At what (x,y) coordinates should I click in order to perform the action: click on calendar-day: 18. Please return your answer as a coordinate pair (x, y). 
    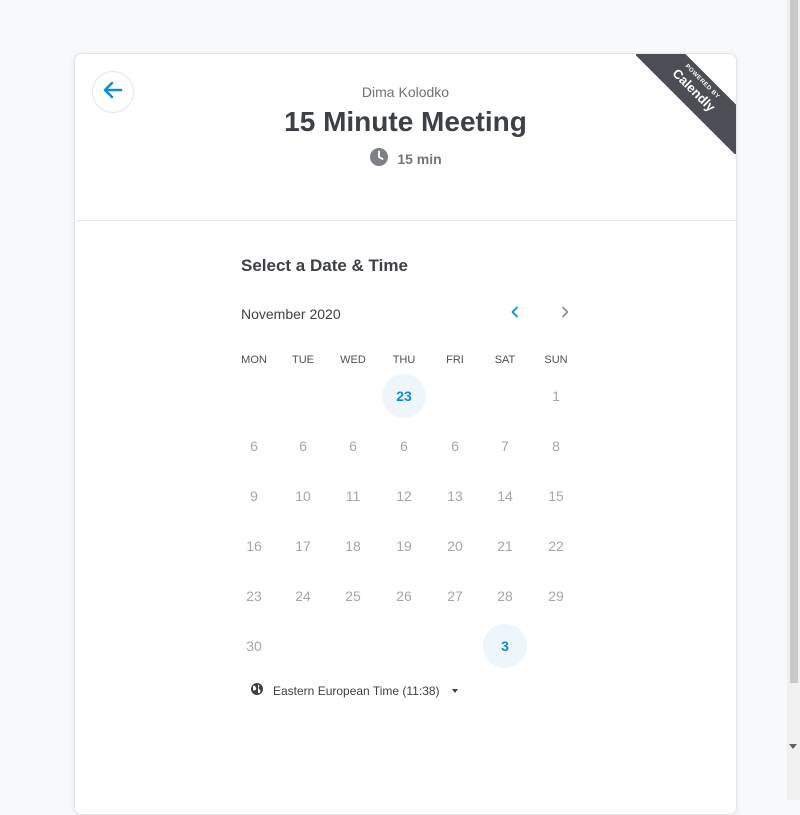
    Looking at the image, I should click on (353, 546).